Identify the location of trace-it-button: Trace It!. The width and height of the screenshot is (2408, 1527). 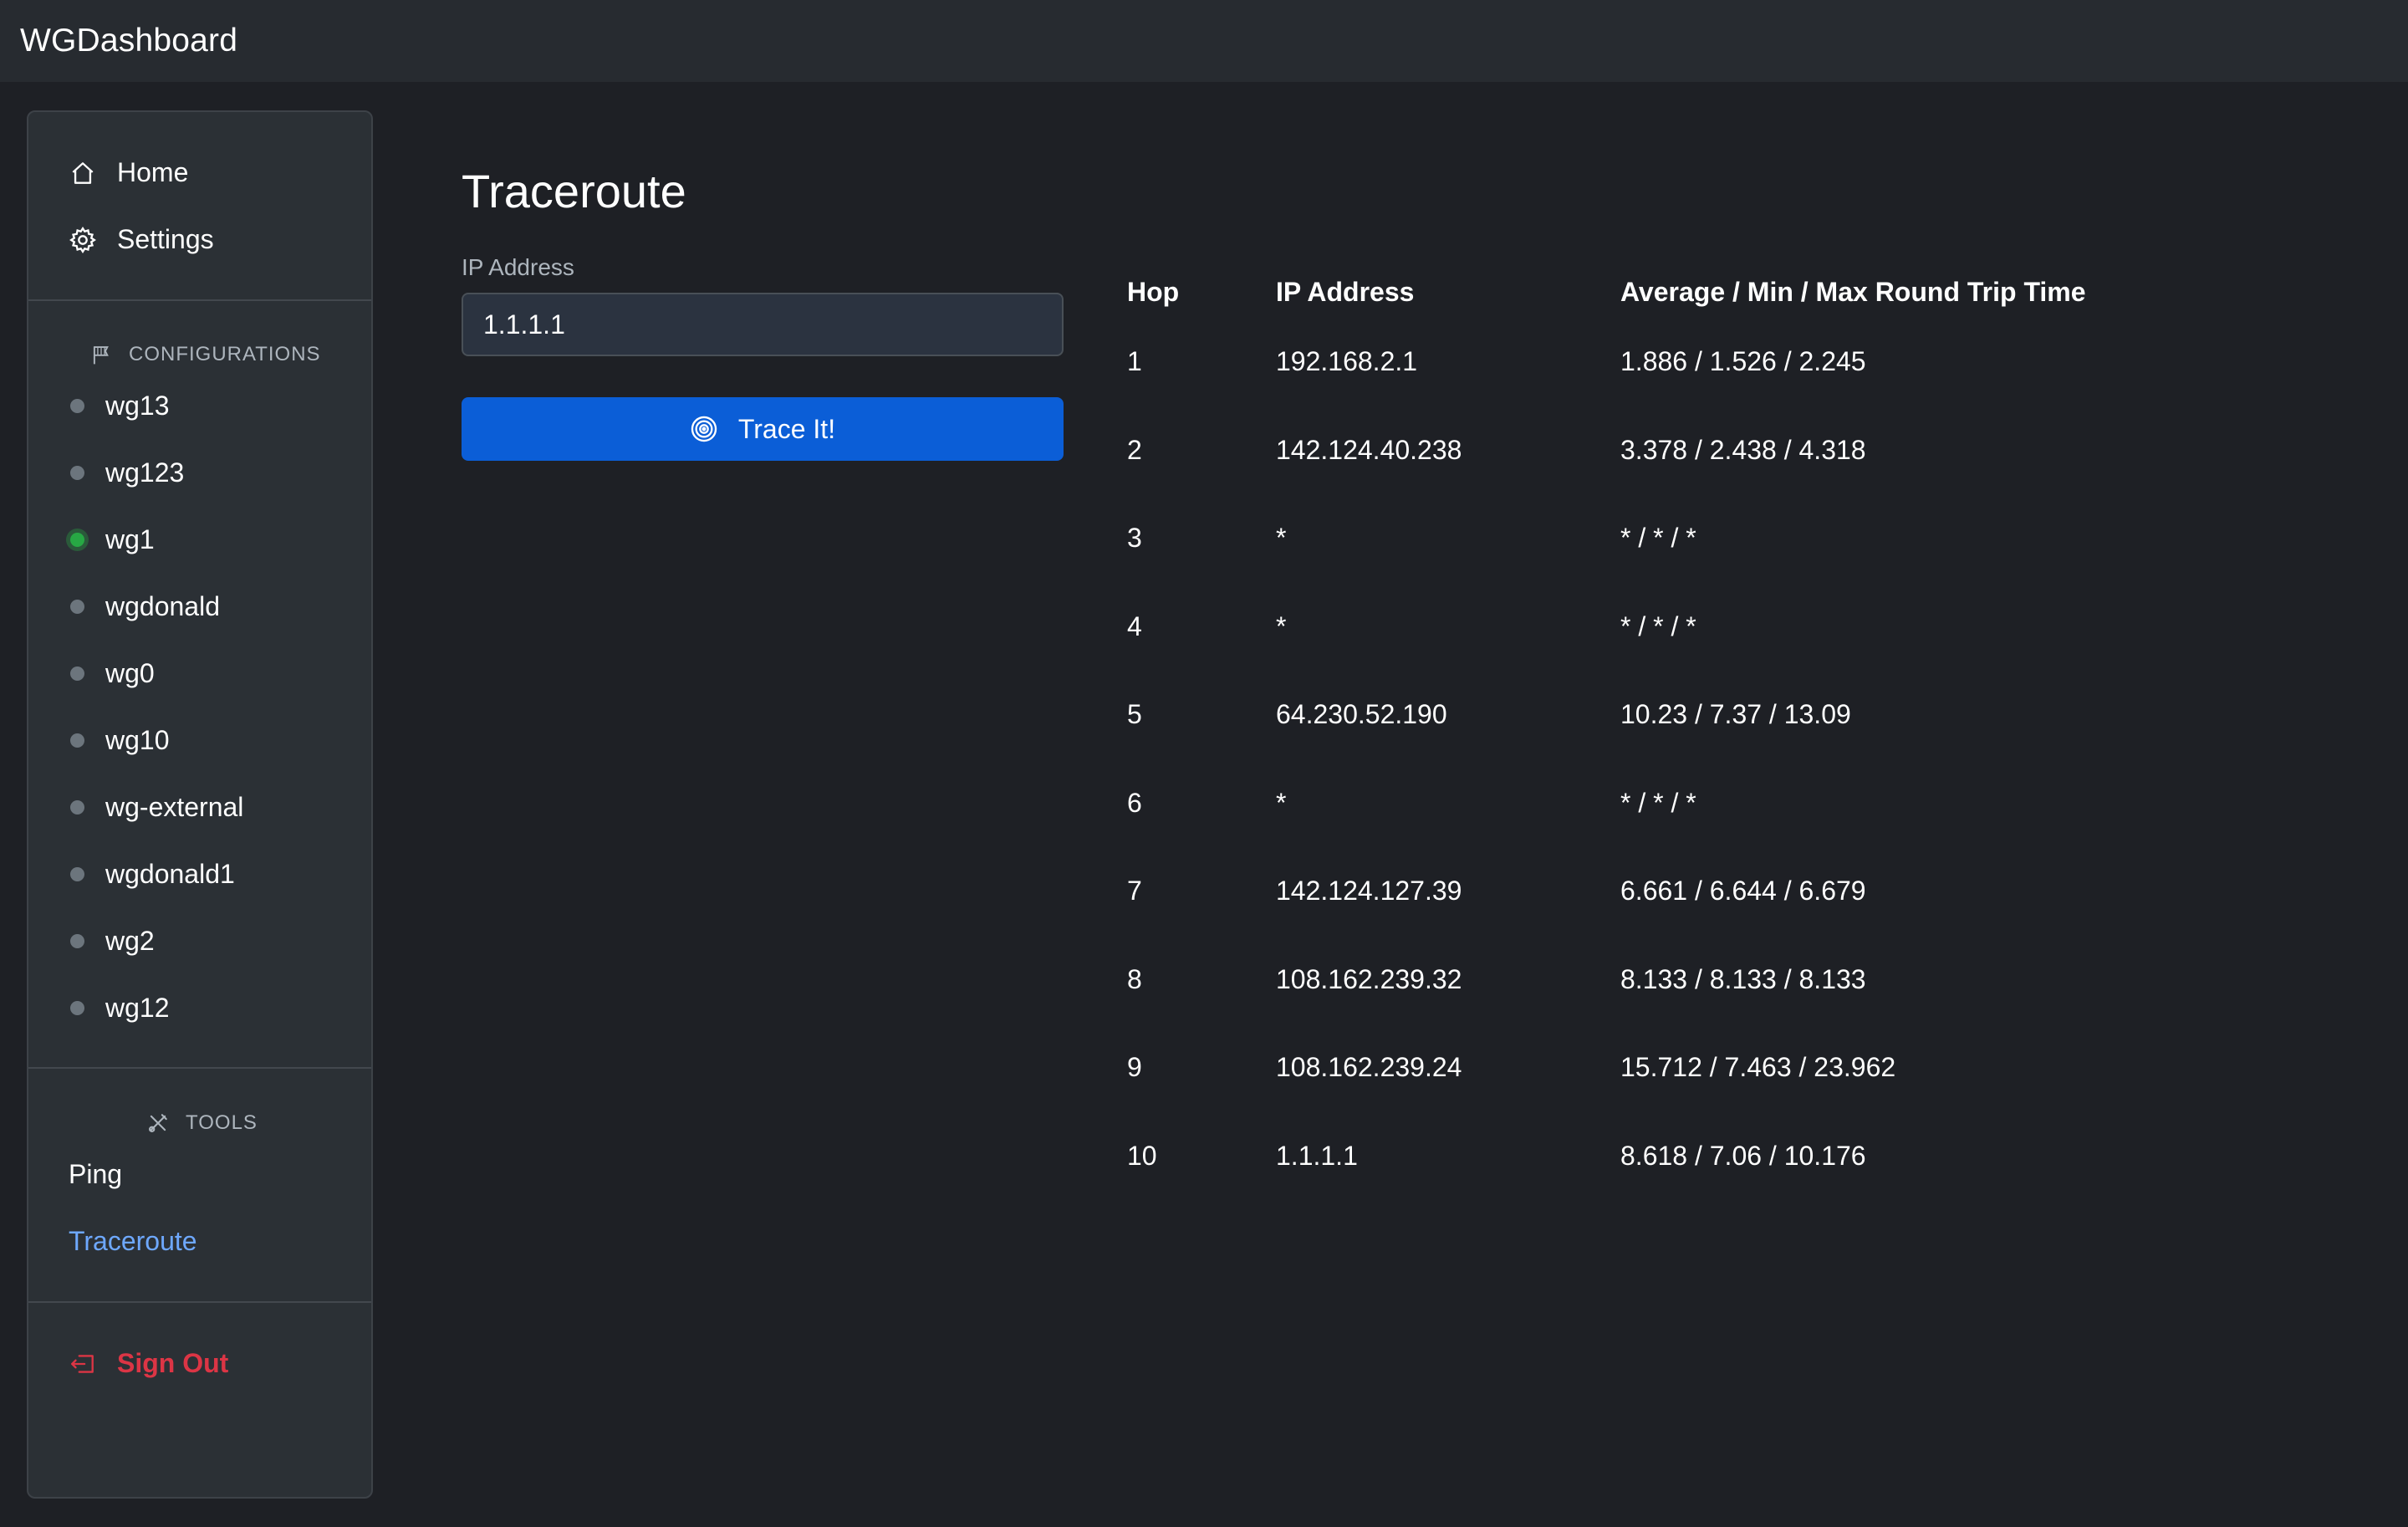
(763, 429).